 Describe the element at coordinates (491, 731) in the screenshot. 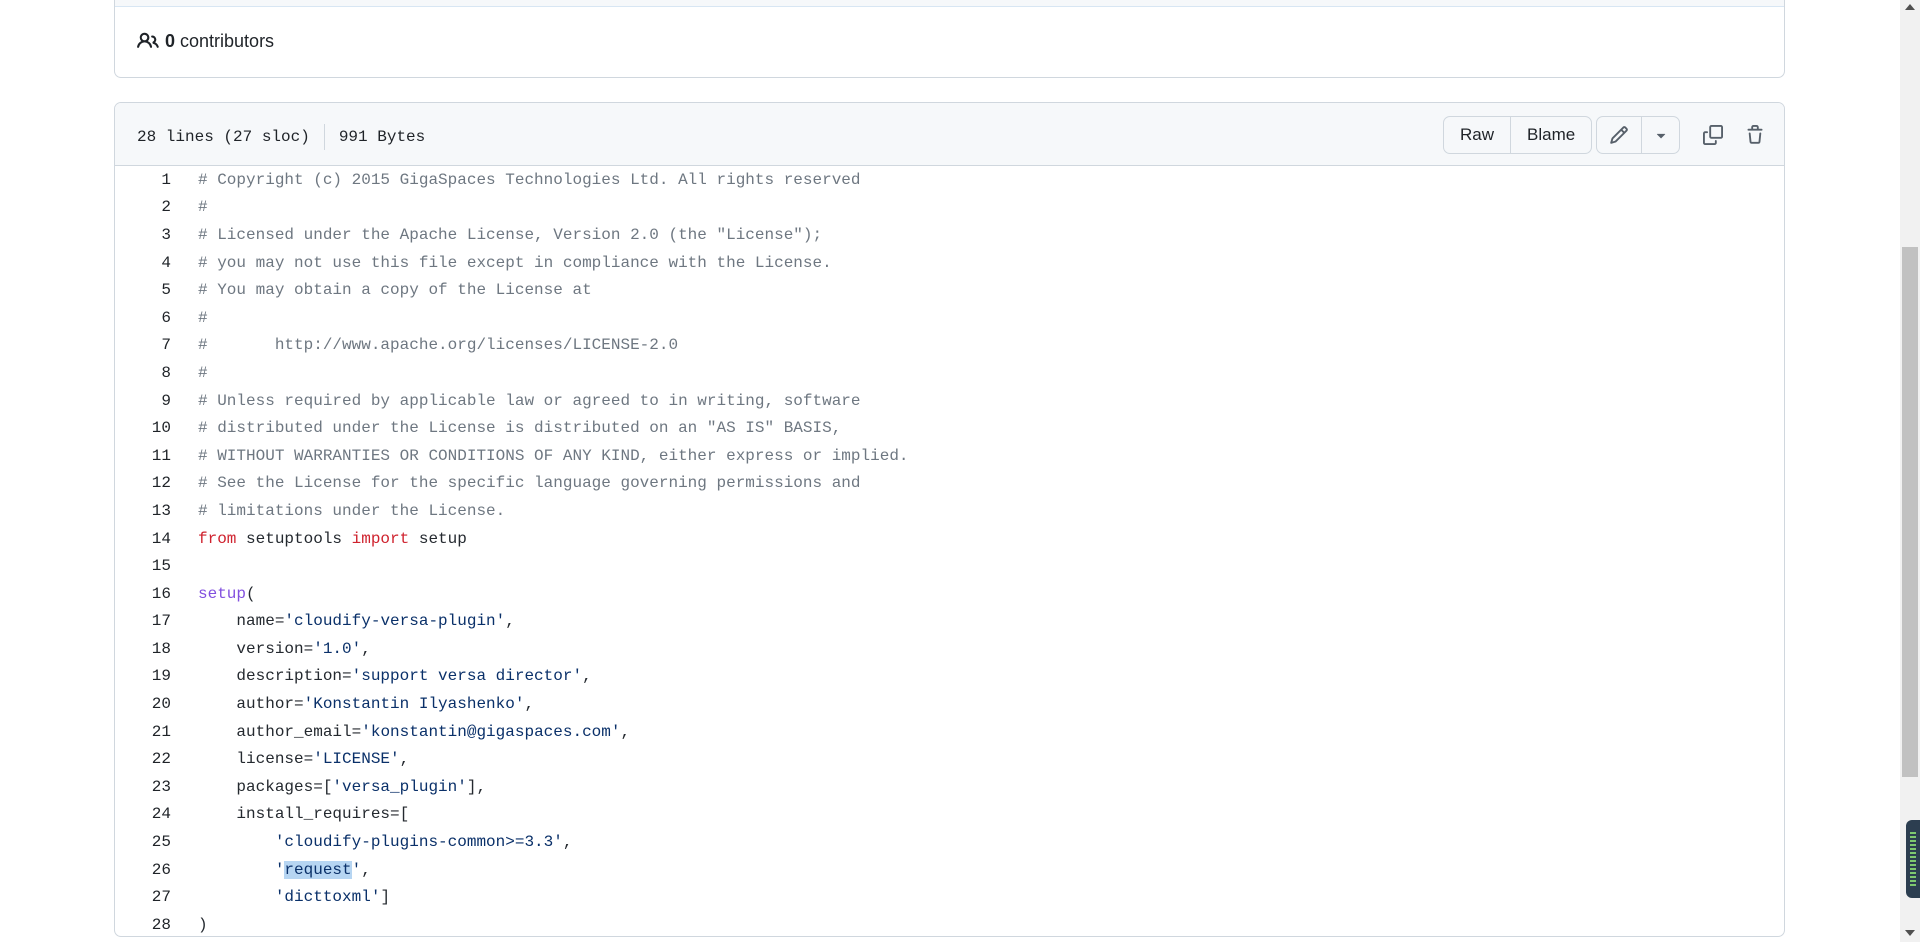

I see `string-literal: 'konstantin@gigaspaces.com'` at that location.